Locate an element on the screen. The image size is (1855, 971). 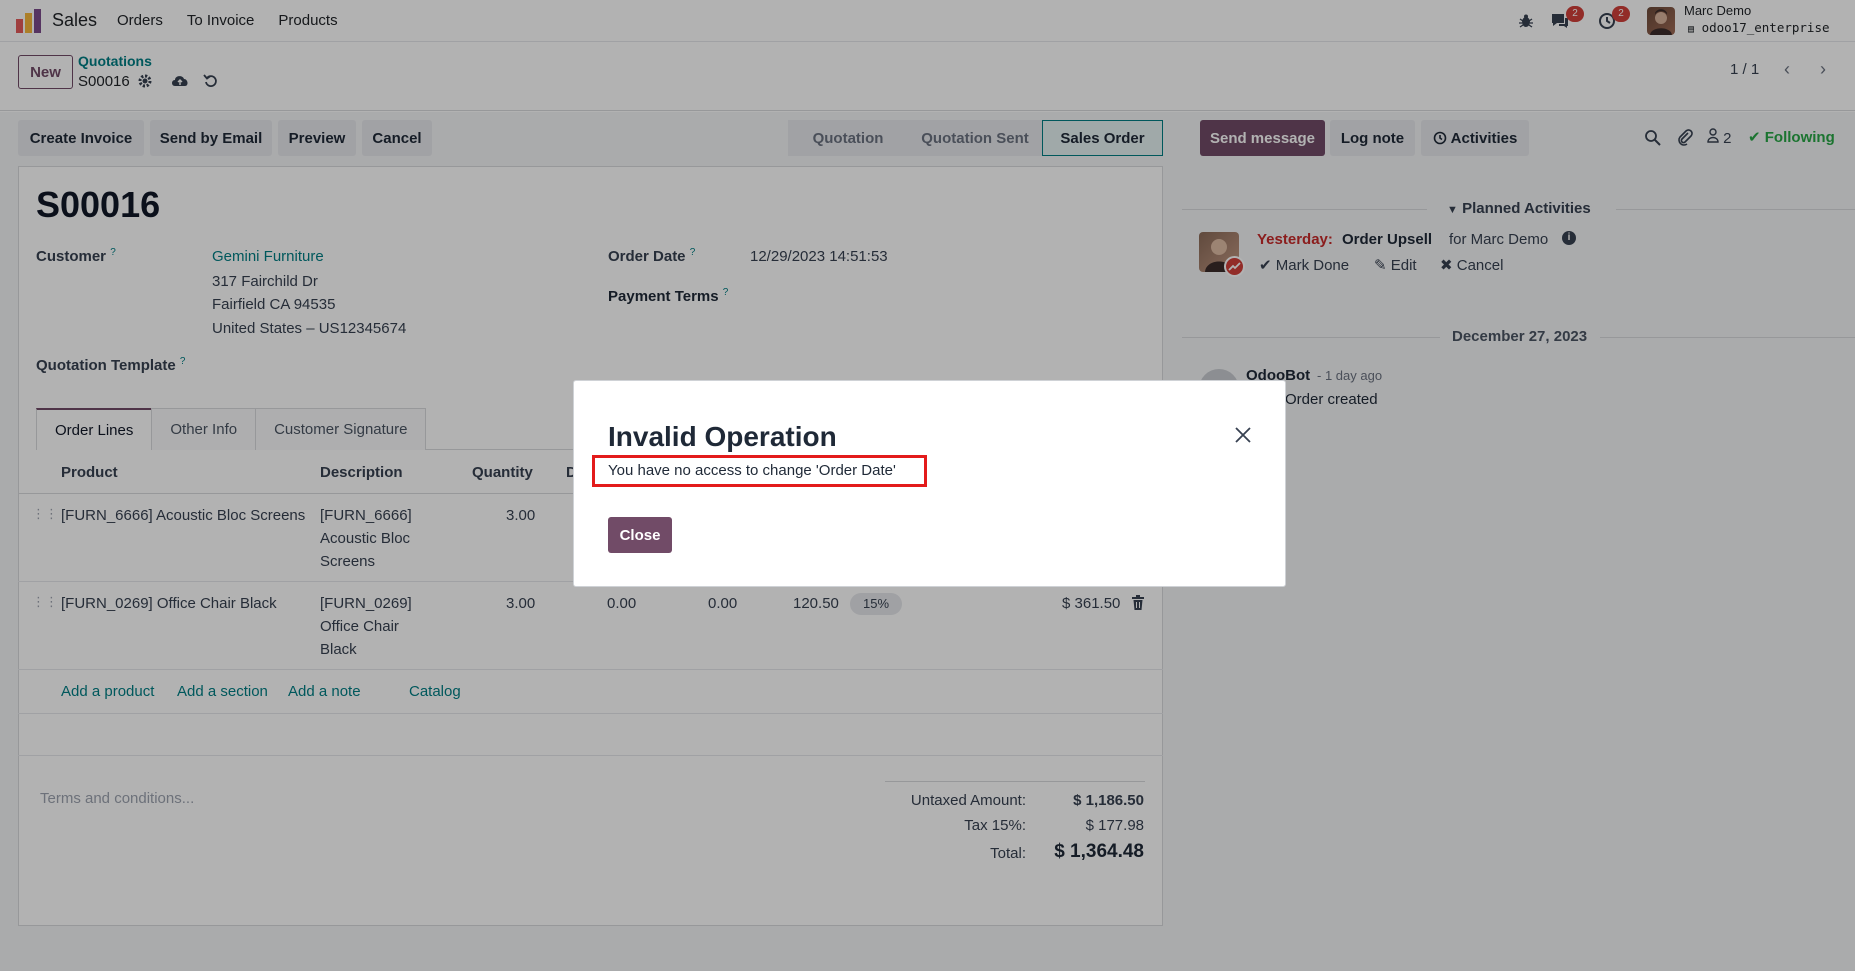
dialog-title: Invalid Operation is located at coordinates (722, 436).